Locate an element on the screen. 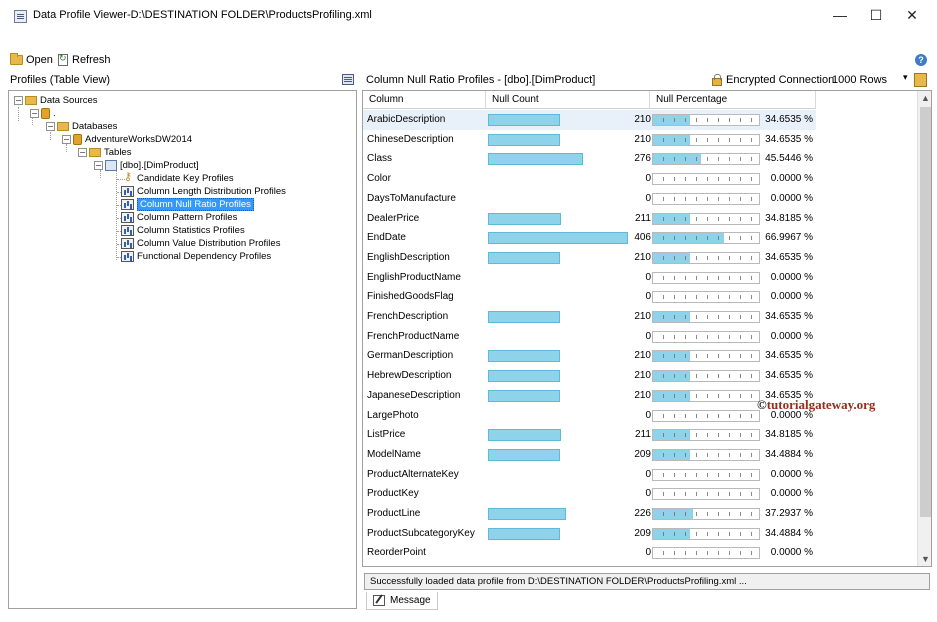 The image size is (937, 622). scroll-thumb is located at coordinates (925, 312).